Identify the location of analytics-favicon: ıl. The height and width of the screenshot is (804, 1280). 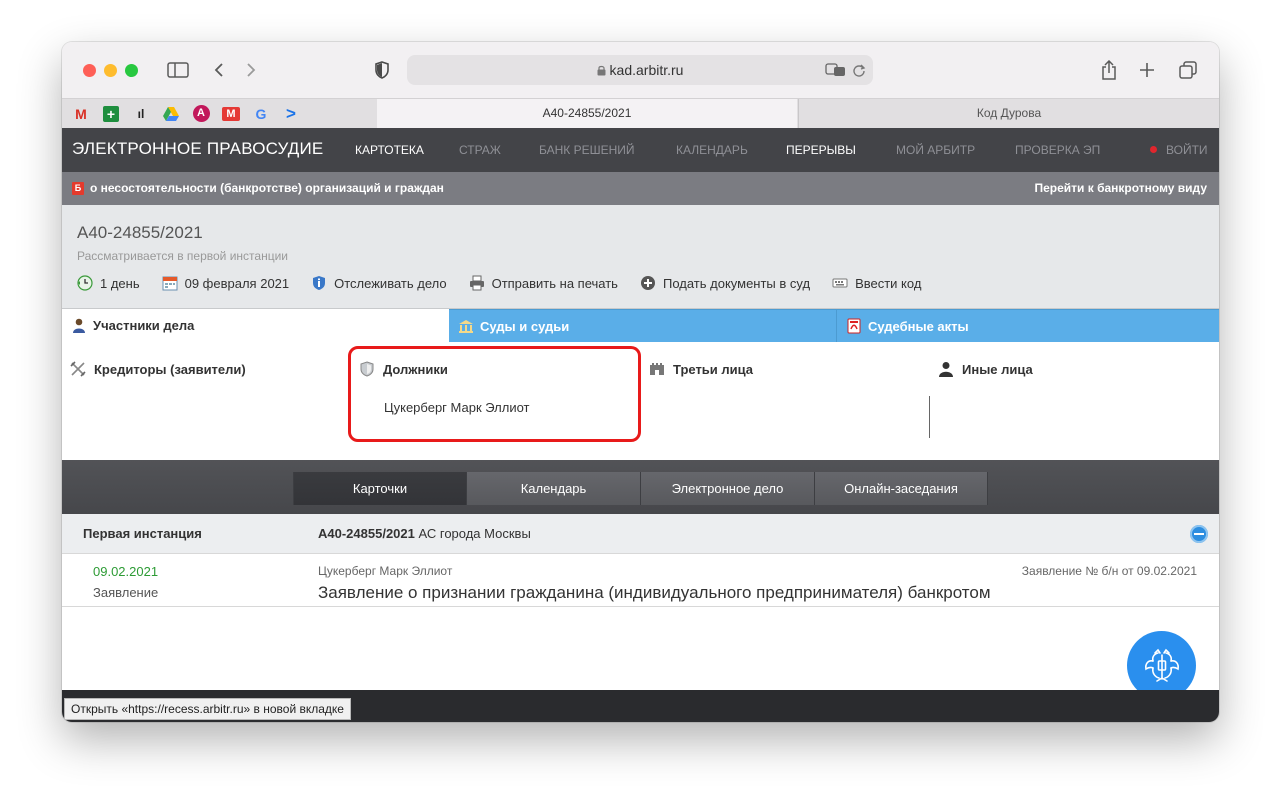
(141, 114).